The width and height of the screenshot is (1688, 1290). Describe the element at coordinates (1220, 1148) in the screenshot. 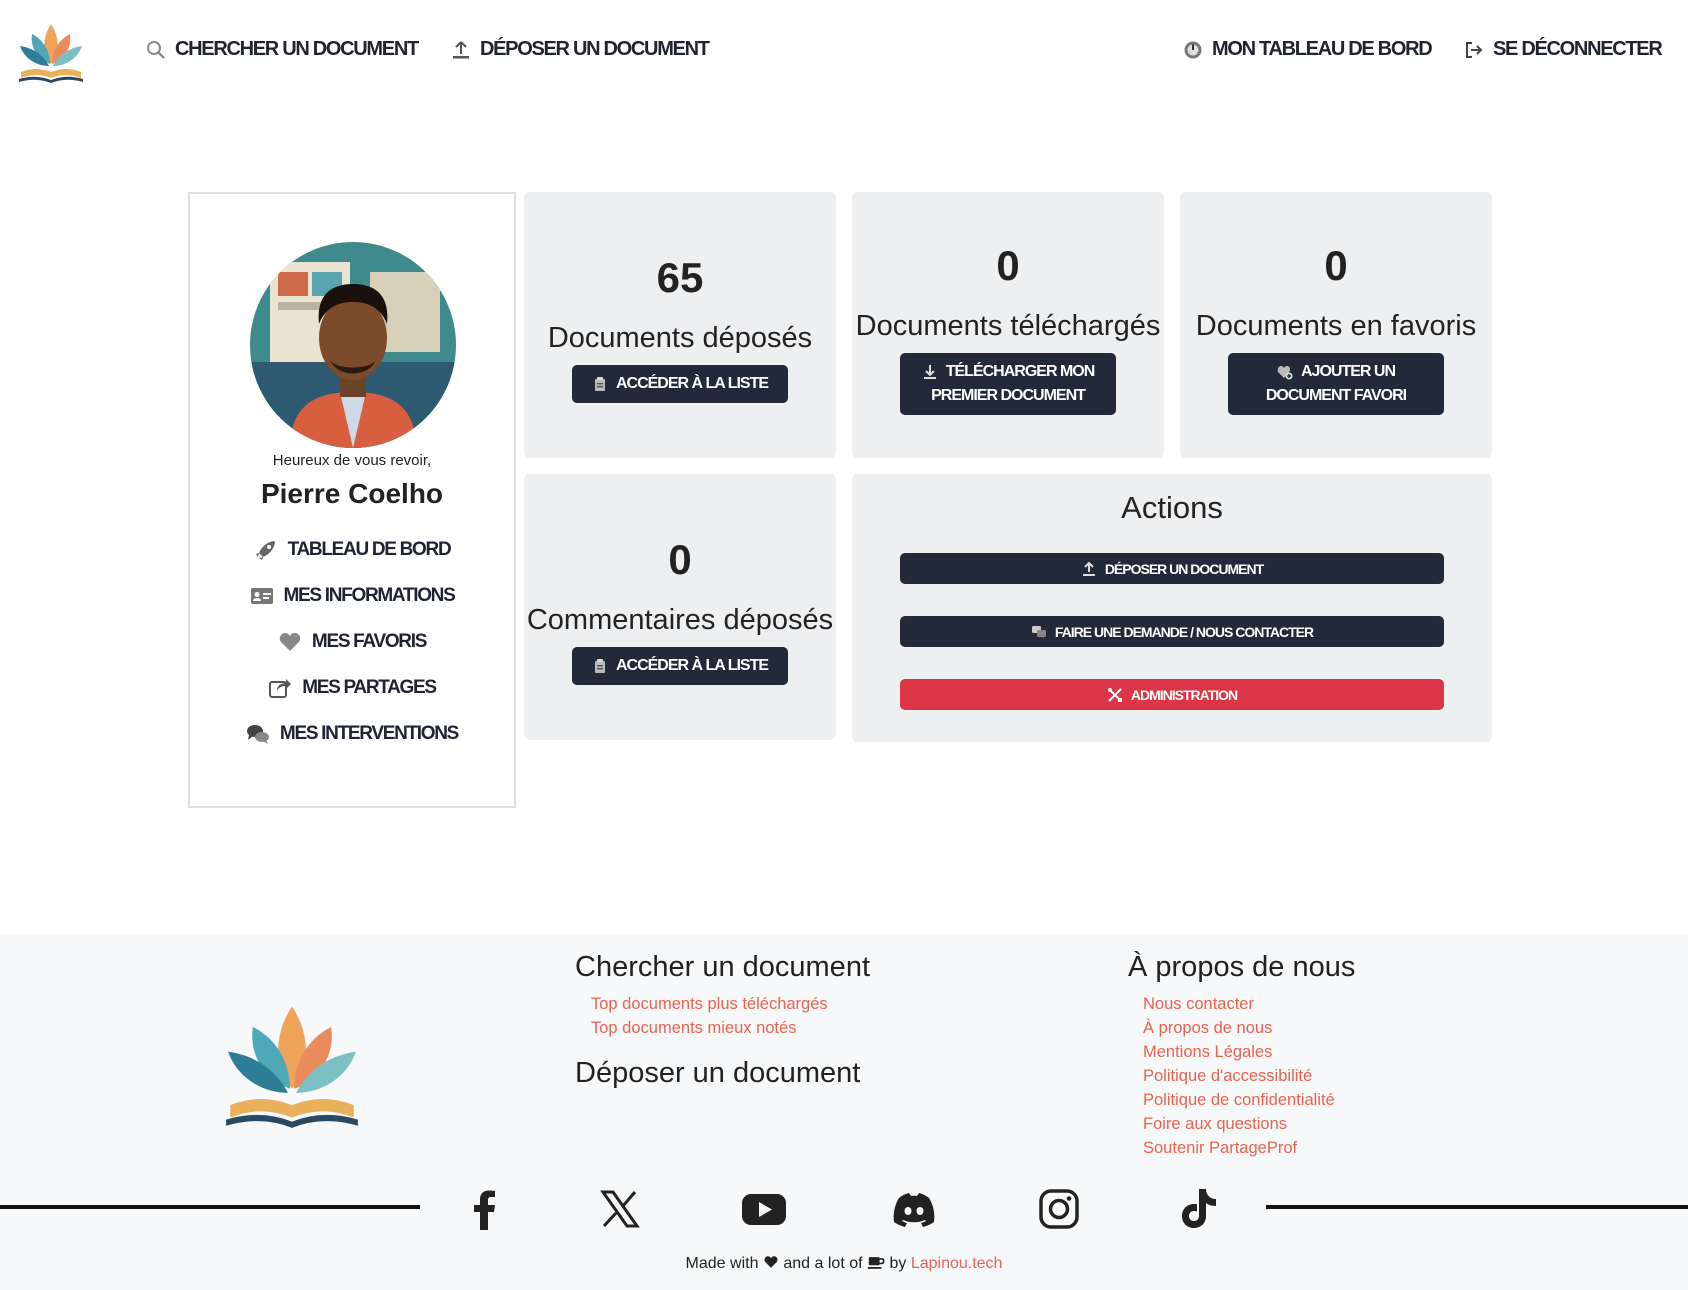

I see `footer-link-support: Soutenir PartageProf` at that location.